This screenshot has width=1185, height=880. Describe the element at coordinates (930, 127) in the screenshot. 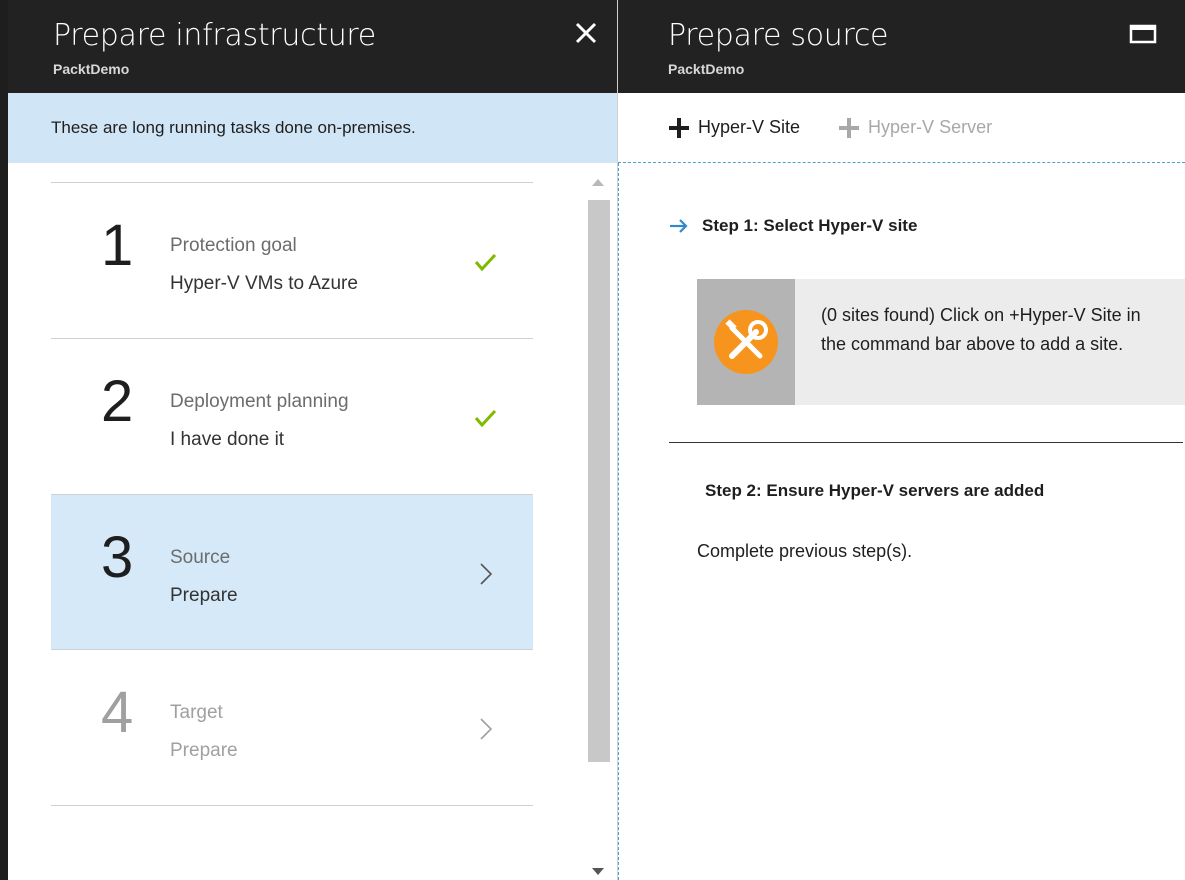

I see `command-label: Hyper-V Server` at that location.